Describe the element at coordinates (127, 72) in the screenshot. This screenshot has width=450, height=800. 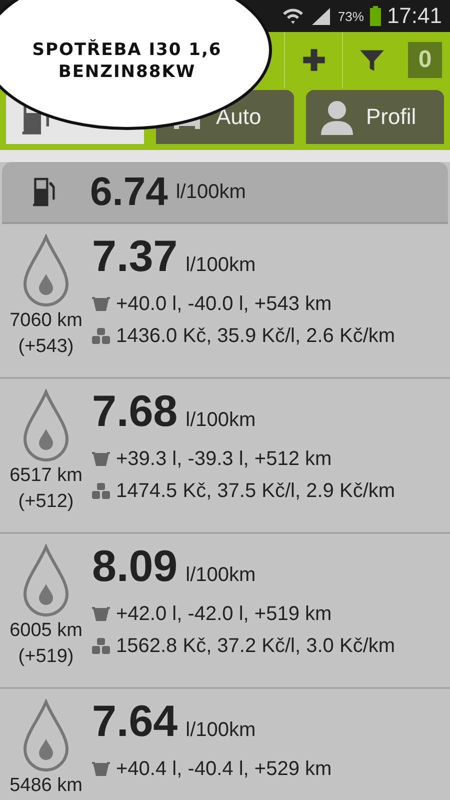
I see `bubble-text: BENZIN88KW` at that location.